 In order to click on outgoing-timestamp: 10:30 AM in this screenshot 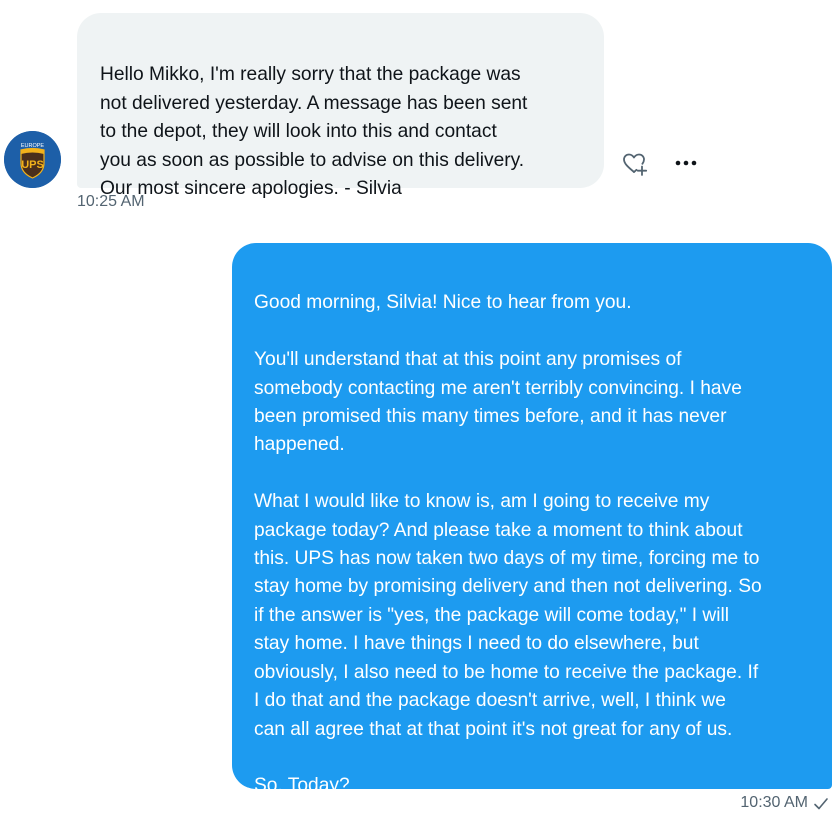, I will do `click(774, 802)`.